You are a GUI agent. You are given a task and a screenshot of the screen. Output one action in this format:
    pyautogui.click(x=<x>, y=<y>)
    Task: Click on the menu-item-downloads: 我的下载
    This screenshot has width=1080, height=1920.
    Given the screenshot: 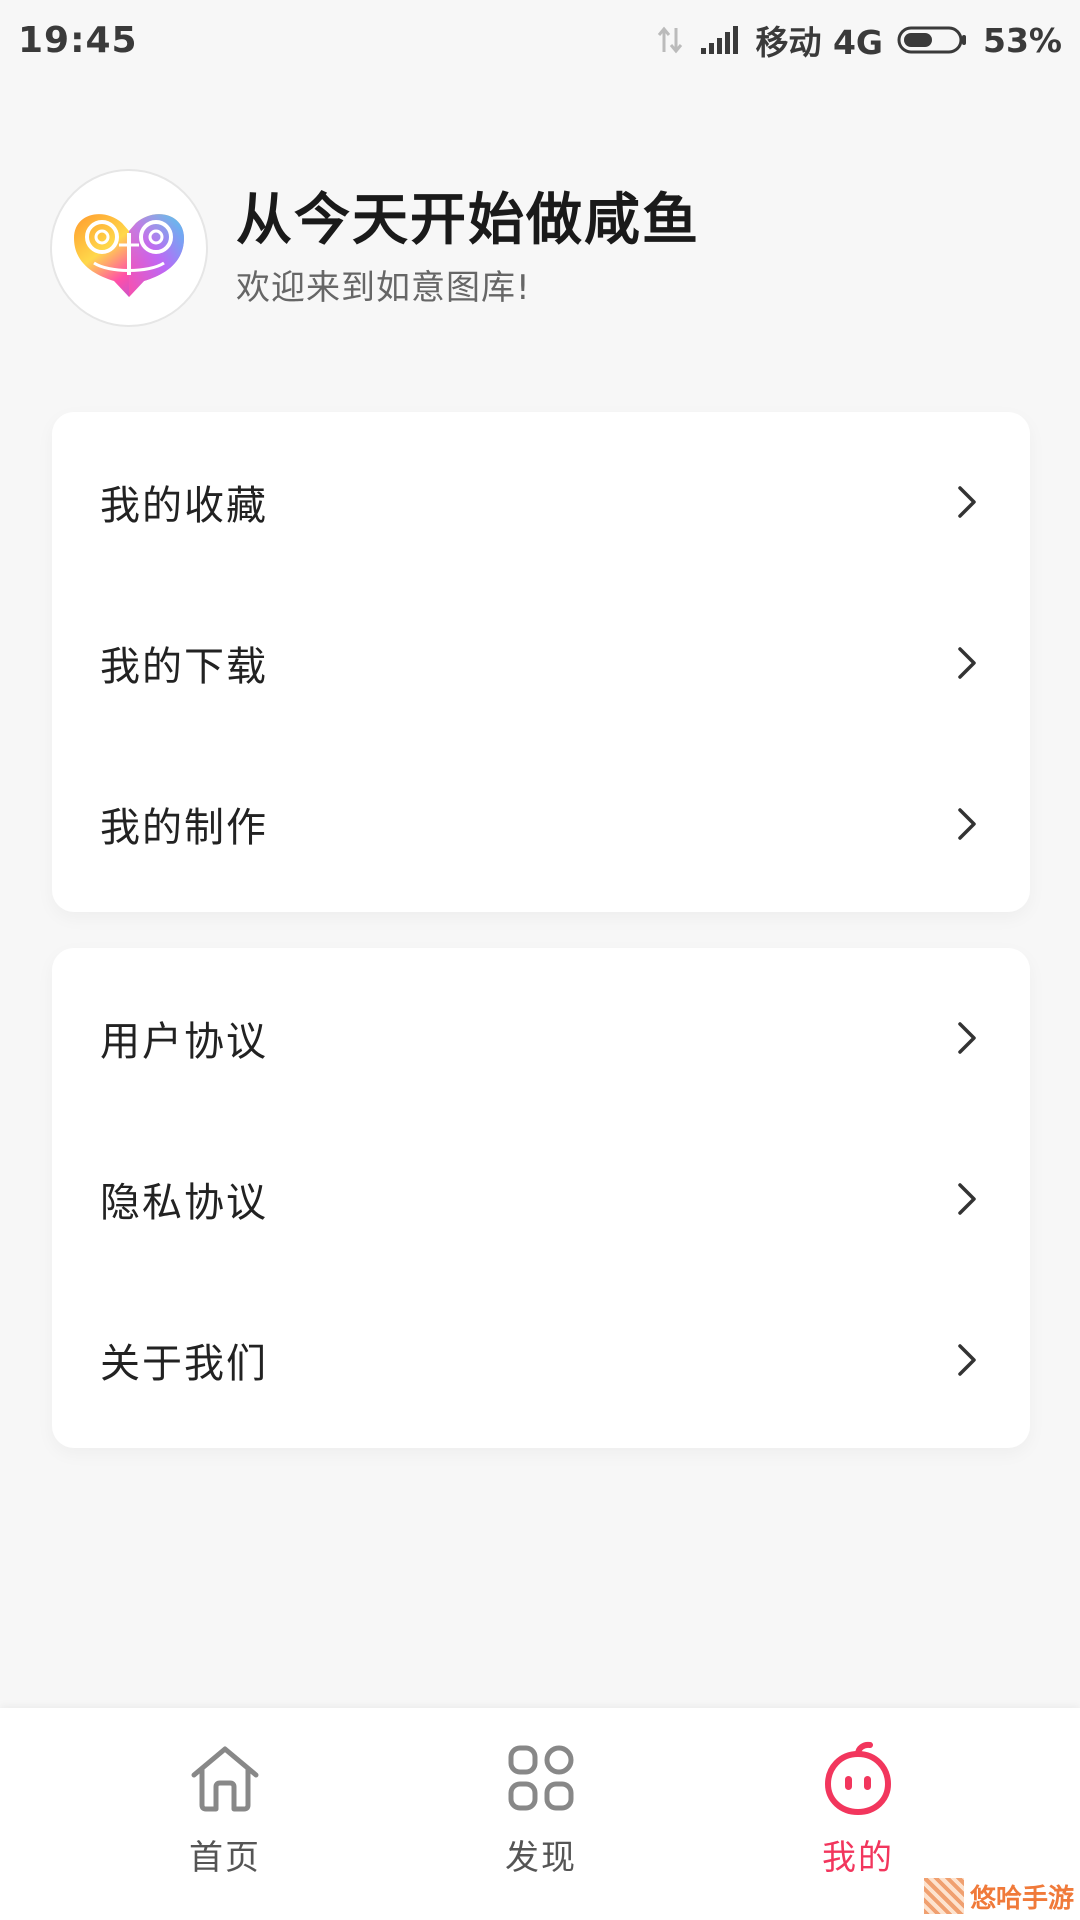 What is the action you would take?
    pyautogui.click(x=541, y=662)
    